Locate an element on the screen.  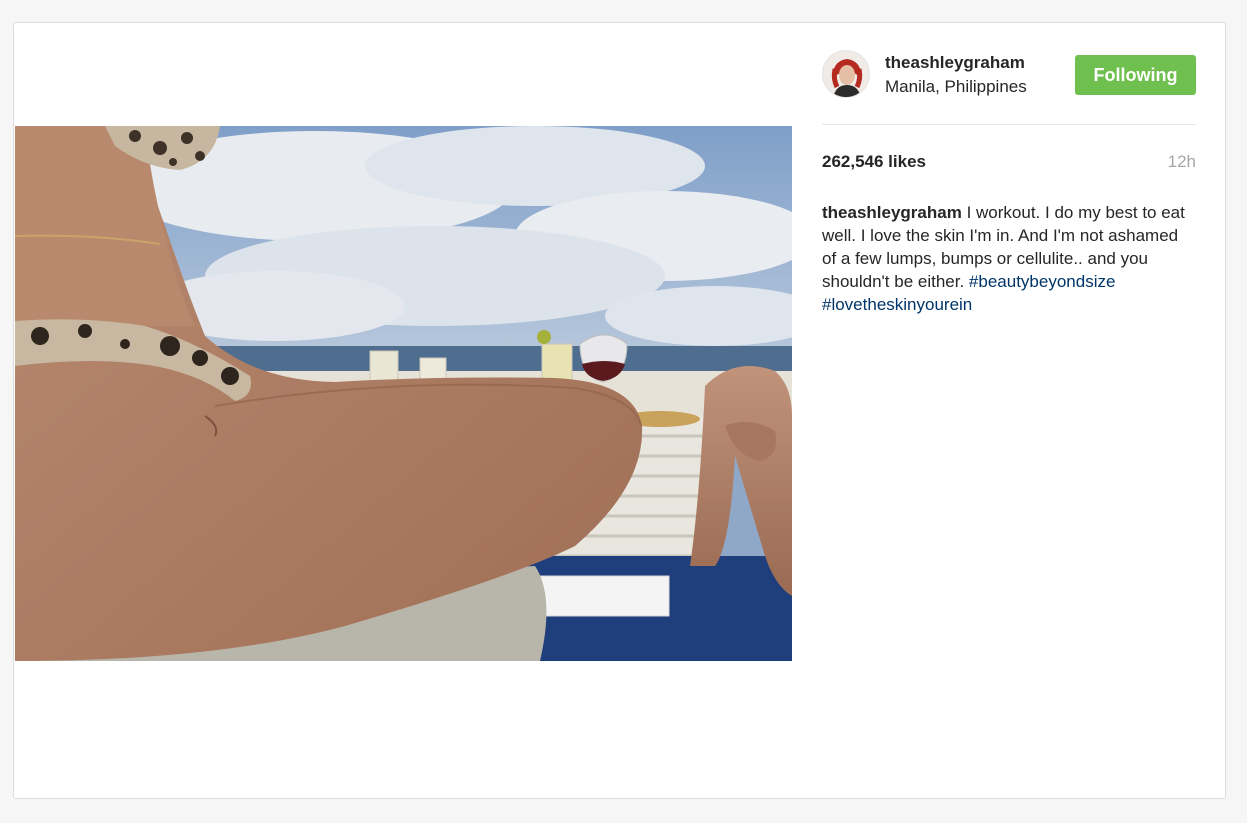
post-location: Manila, Philippines is located at coordinates (956, 87).